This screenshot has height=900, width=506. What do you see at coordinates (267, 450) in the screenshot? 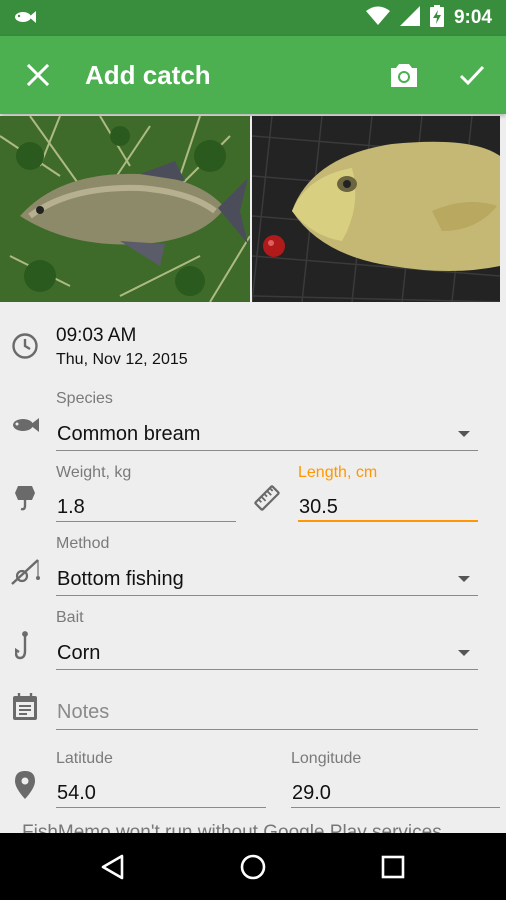
I see `species-underline` at bounding box center [267, 450].